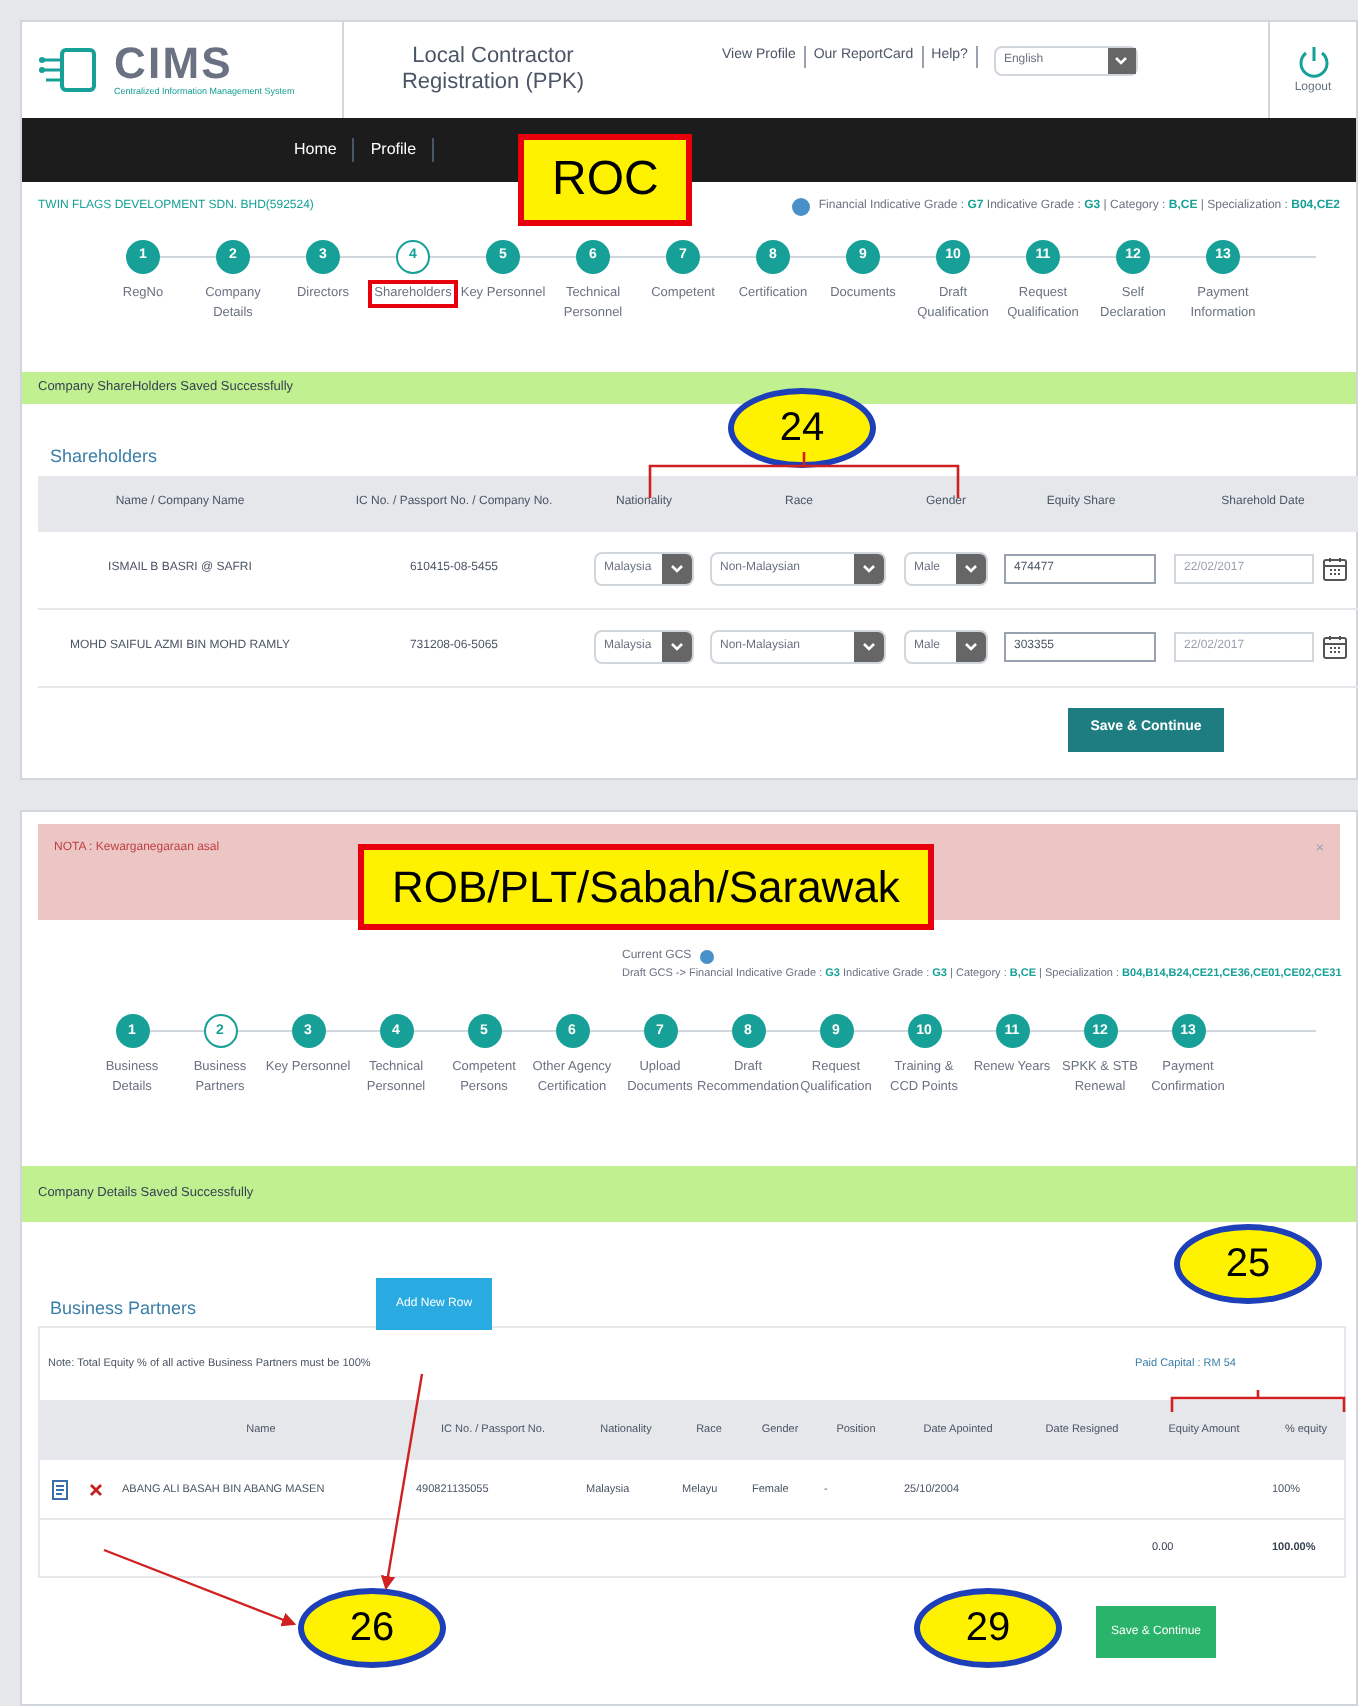 Image resolution: width=1358 pixels, height=1706 pixels. I want to click on annotation-label: ROB/PLT/Sabah/Sarawak, so click(646, 887).